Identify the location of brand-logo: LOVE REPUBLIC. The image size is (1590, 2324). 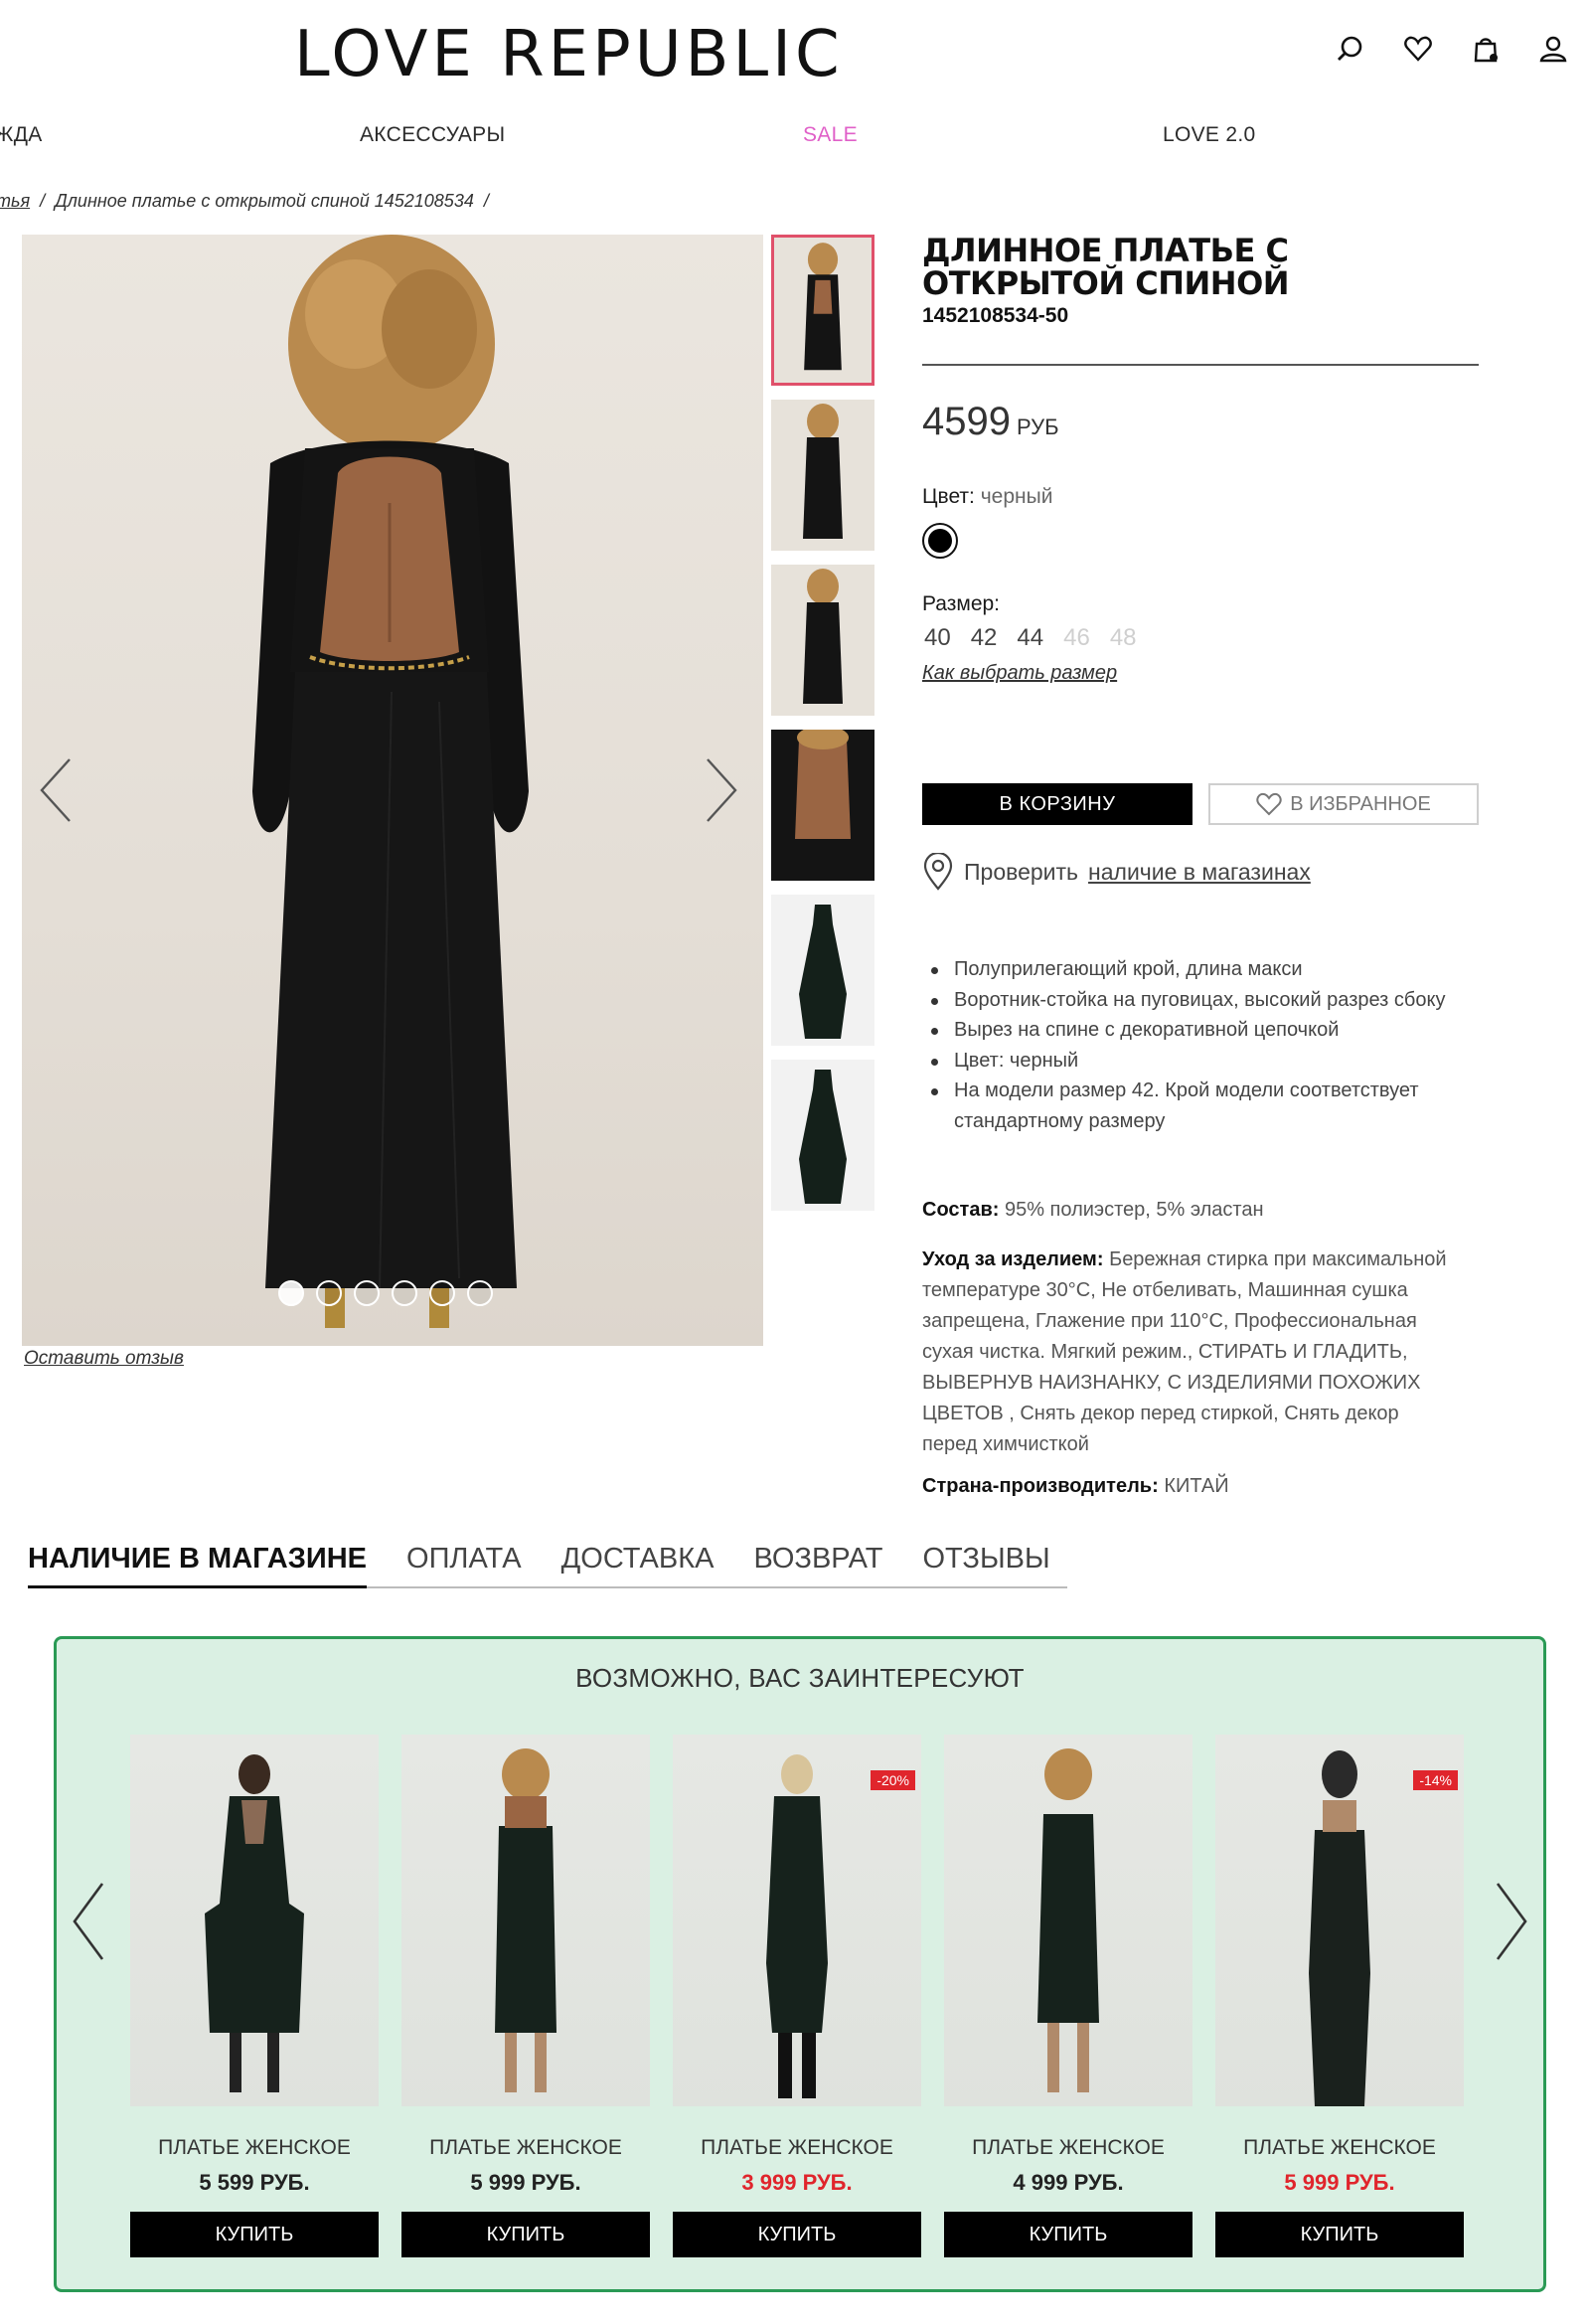
(569, 55).